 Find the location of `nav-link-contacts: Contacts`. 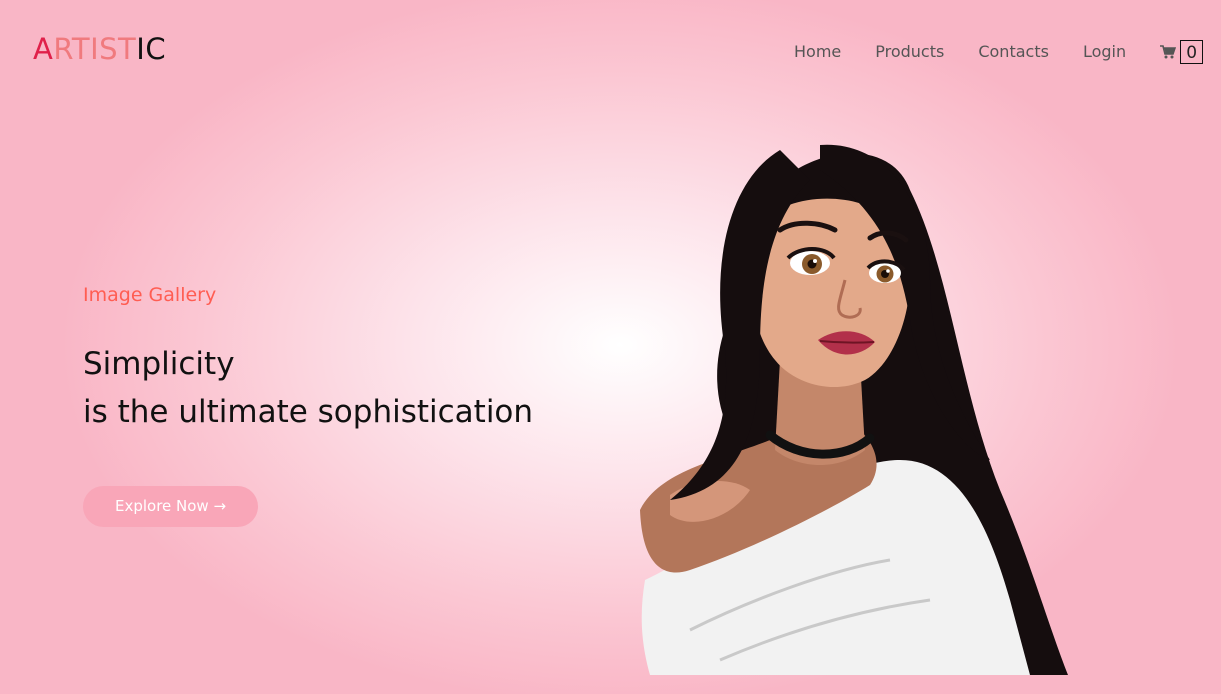

nav-link-contacts: Contacts is located at coordinates (1013, 52).